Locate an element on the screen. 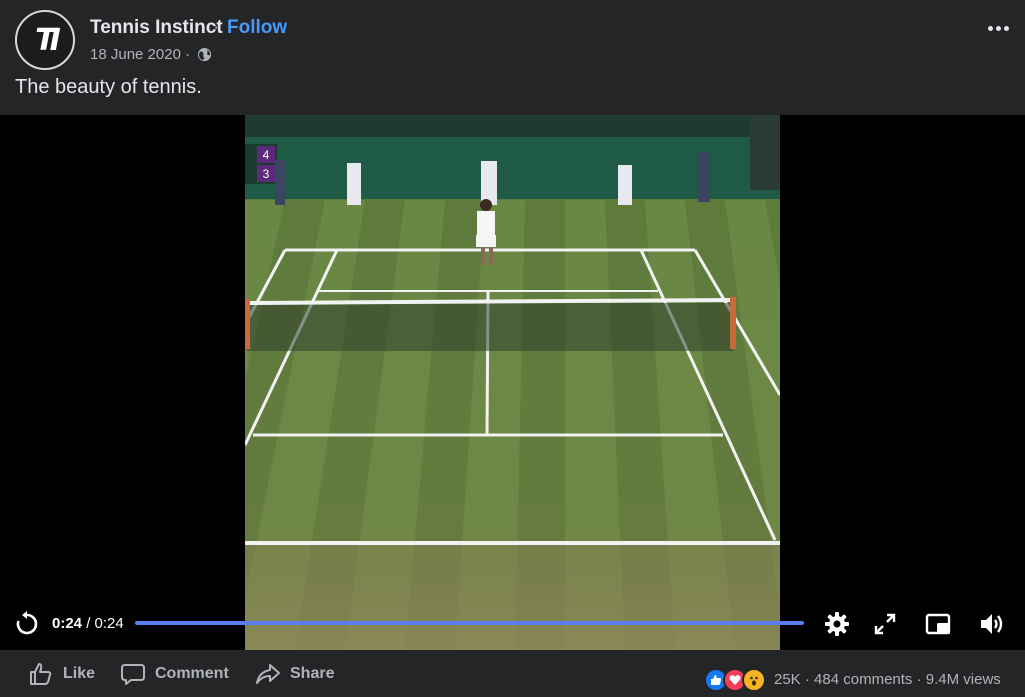 The width and height of the screenshot is (1025, 697). progress-bar is located at coordinates (469, 623).